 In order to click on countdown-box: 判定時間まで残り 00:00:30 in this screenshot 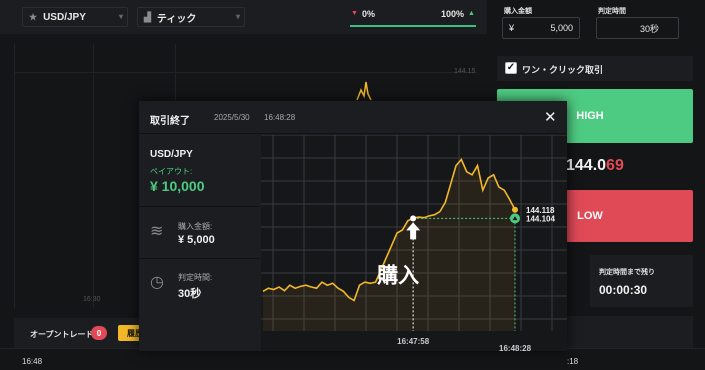, I will do `click(641, 281)`.